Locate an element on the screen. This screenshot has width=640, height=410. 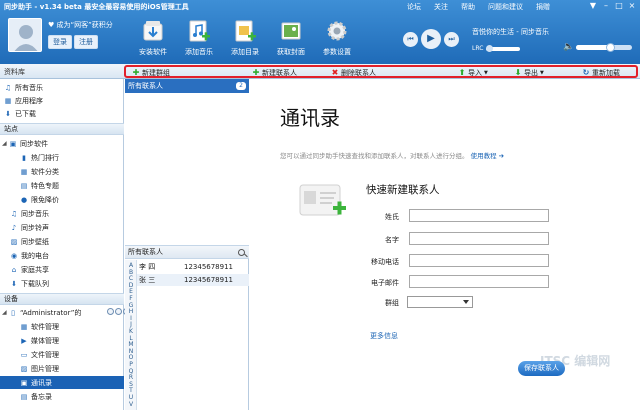
menu-follow: 关注 is located at coordinates (441, 7).